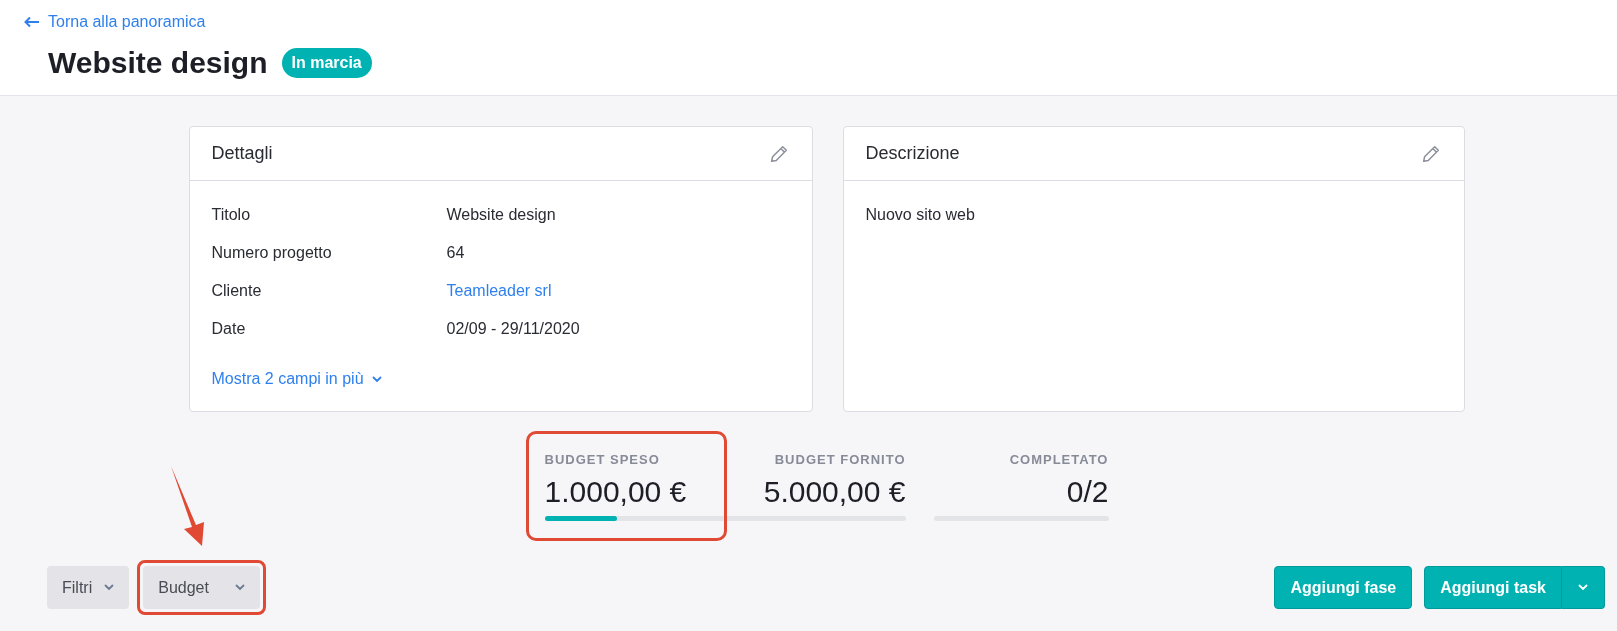 The width and height of the screenshot is (1617, 631). What do you see at coordinates (455, 253) in the screenshot?
I see `field-value: 64` at bounding box center [455, 253].